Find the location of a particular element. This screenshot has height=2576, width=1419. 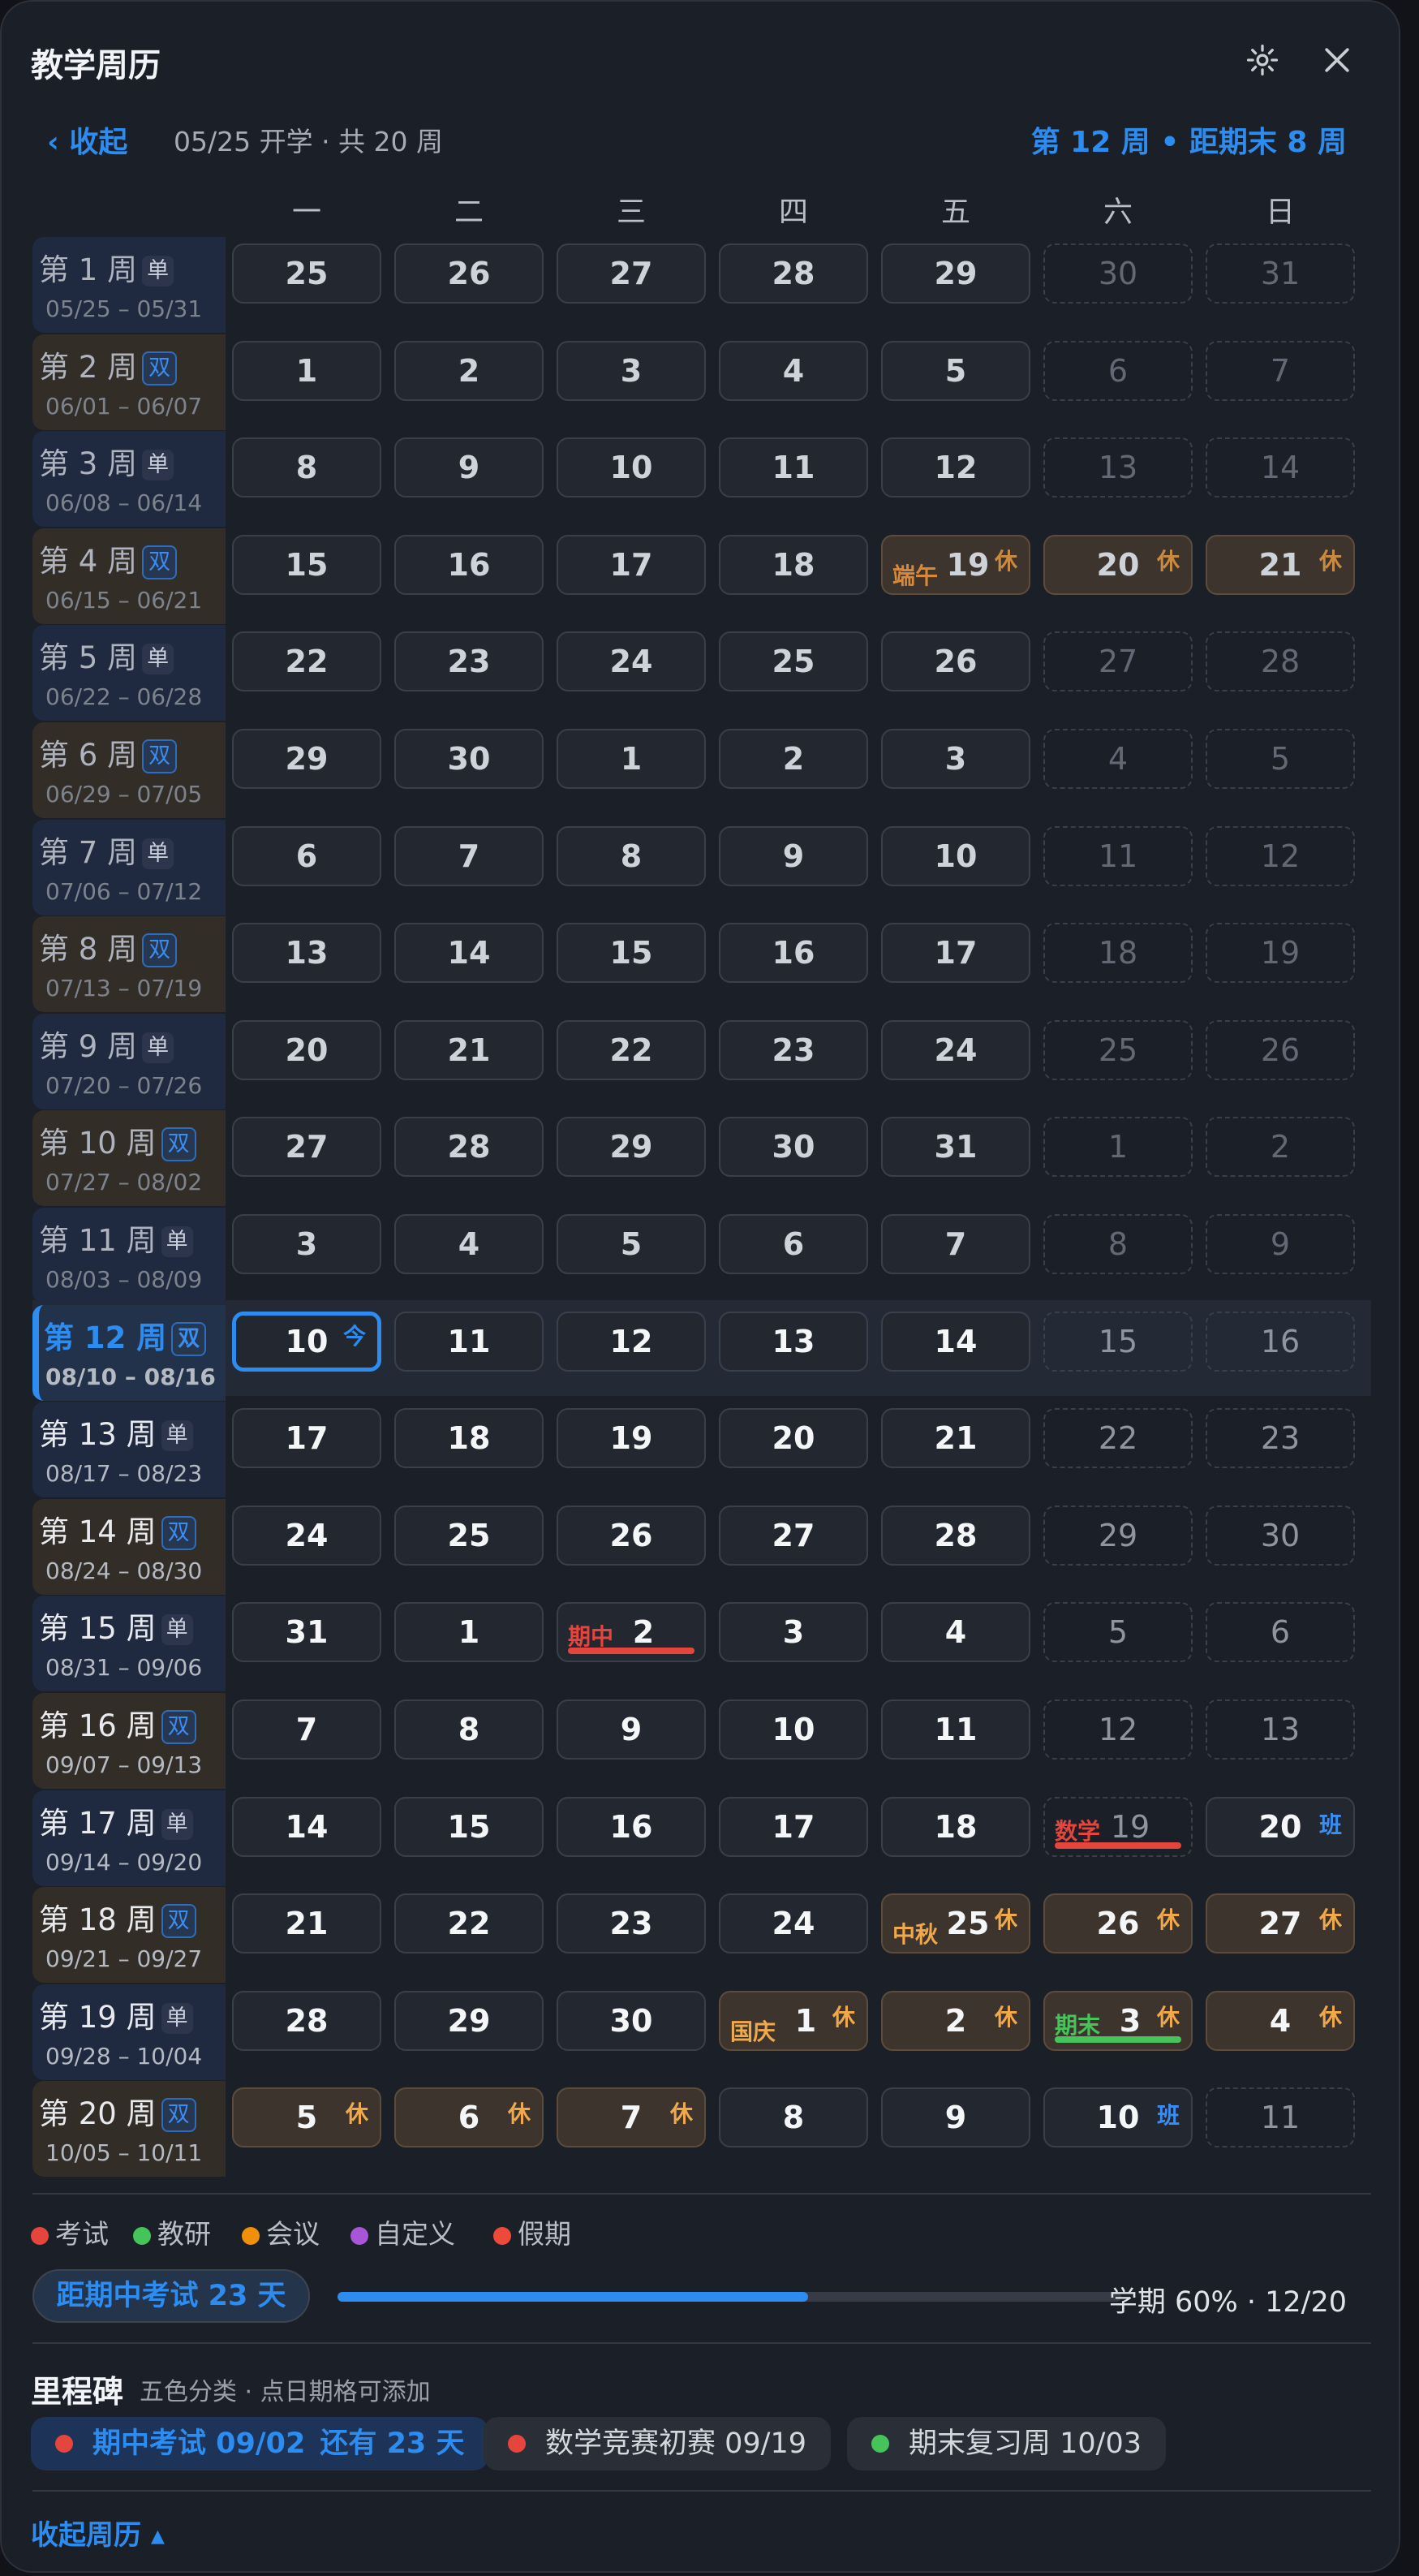

day-cell: 19 端午 休 is located at coordinates (955, 565).